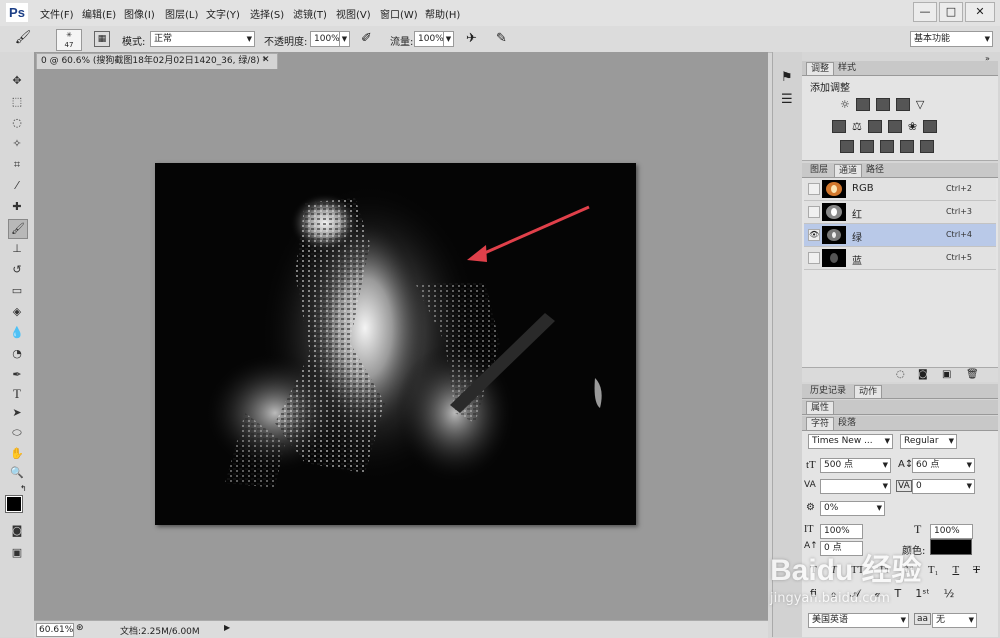  I want to click on channel-name: RGB, so click(863, 188).